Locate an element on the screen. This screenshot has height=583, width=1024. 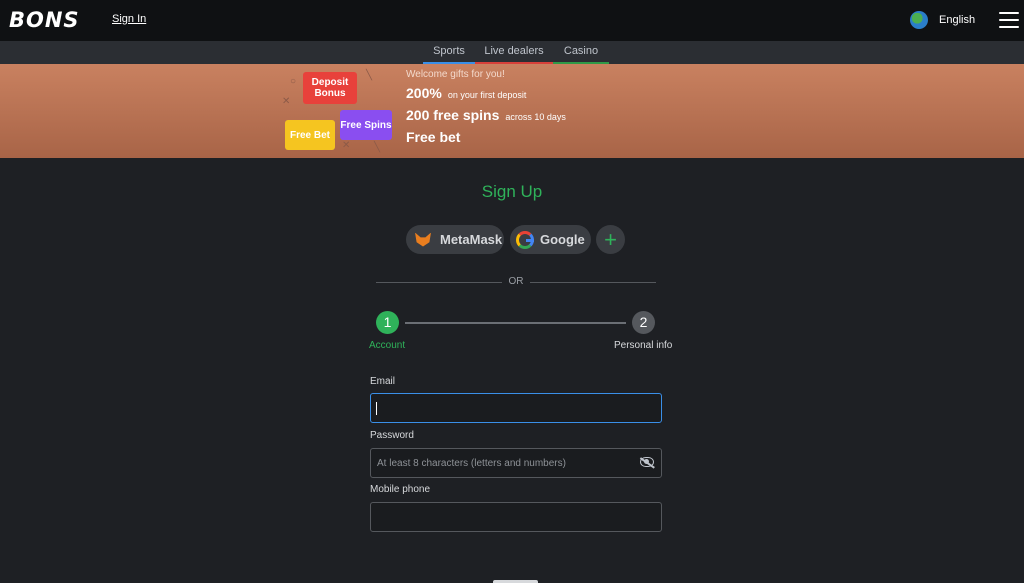
section-tabs: Sports Live dealers Casino is located at coordinates (512, 52).